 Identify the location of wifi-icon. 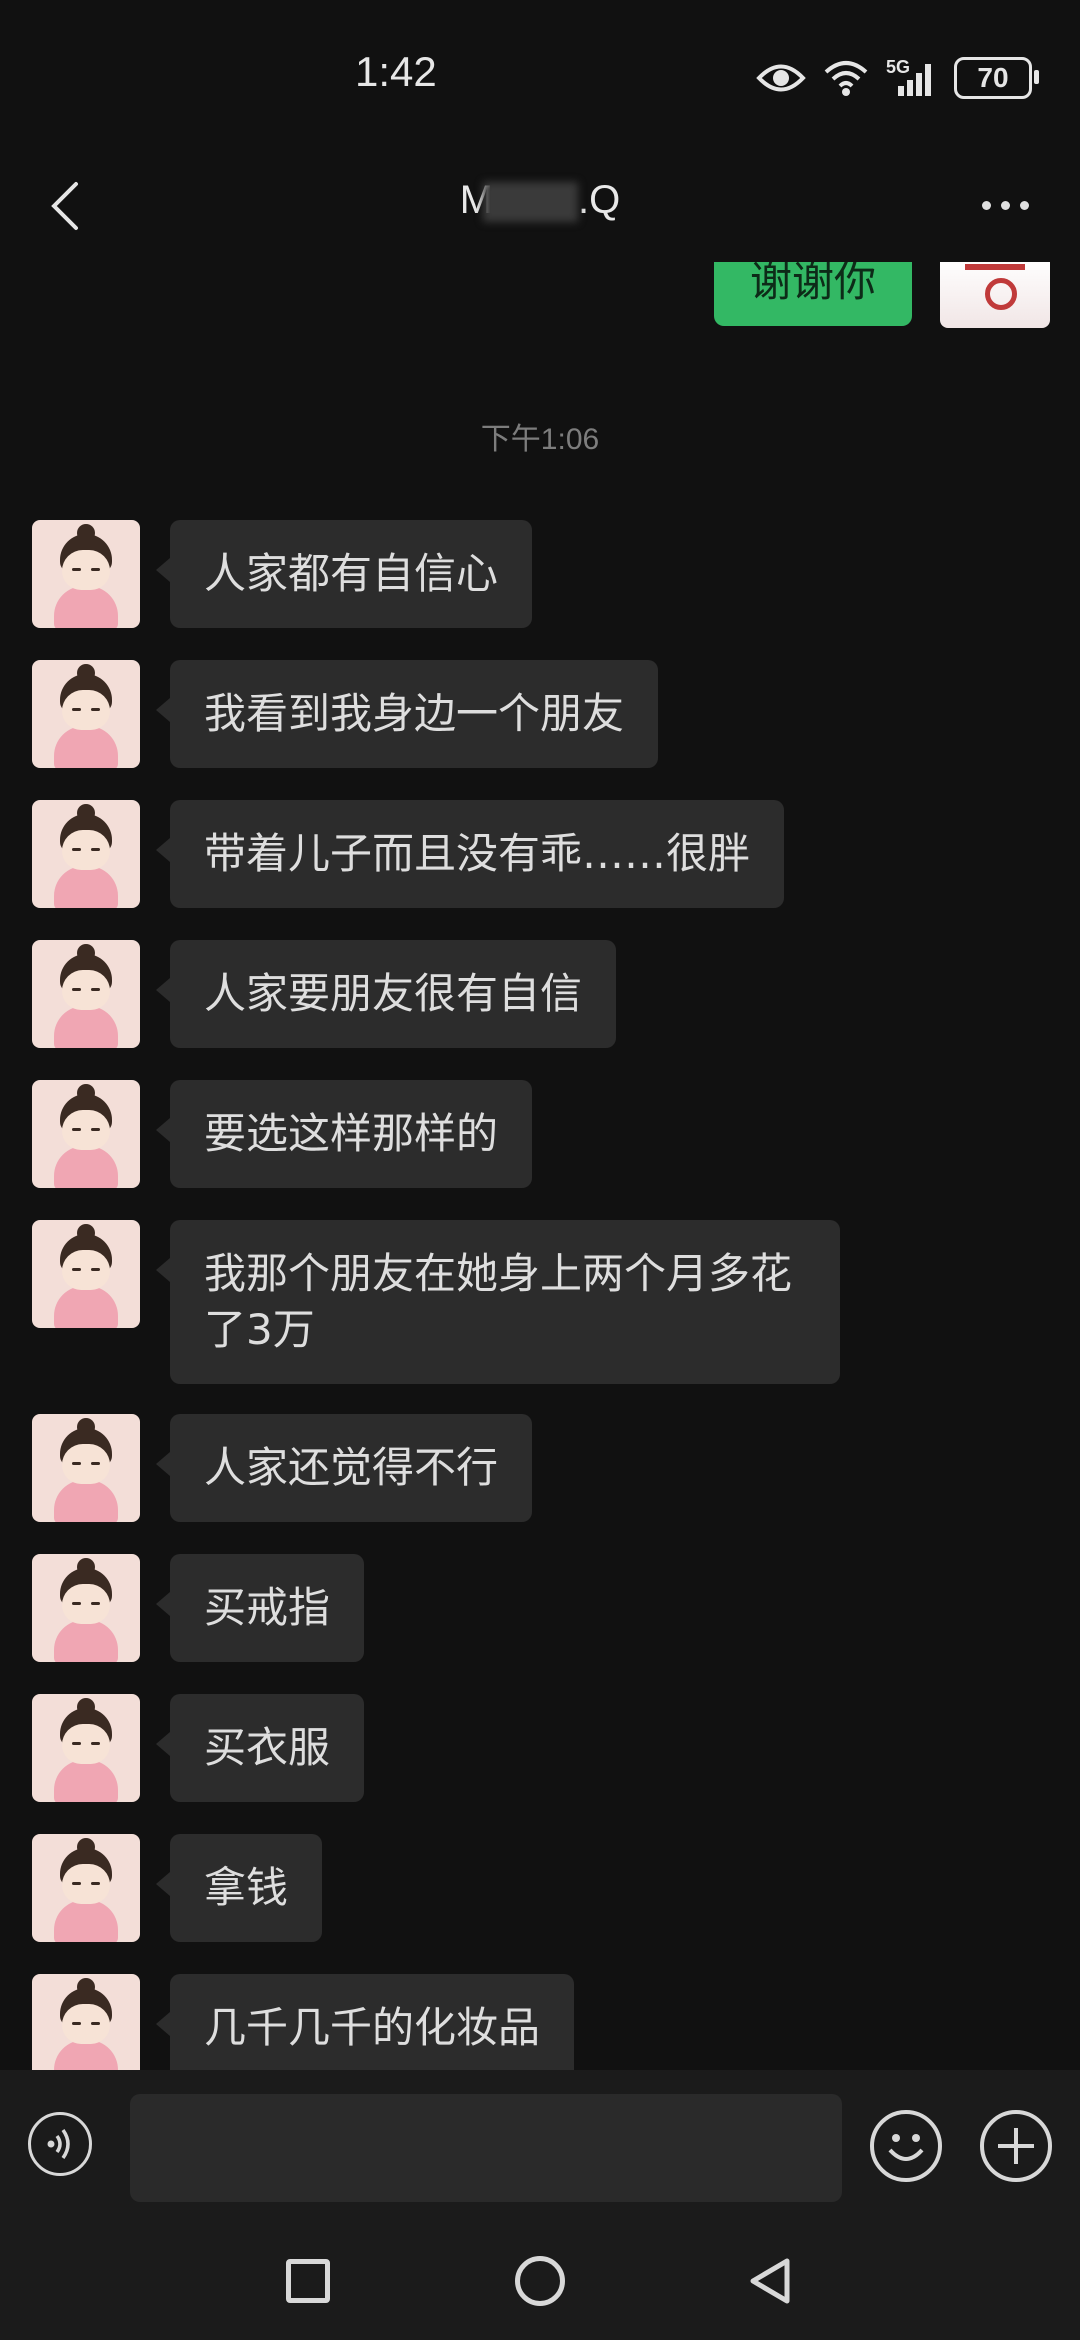
(846, 78).